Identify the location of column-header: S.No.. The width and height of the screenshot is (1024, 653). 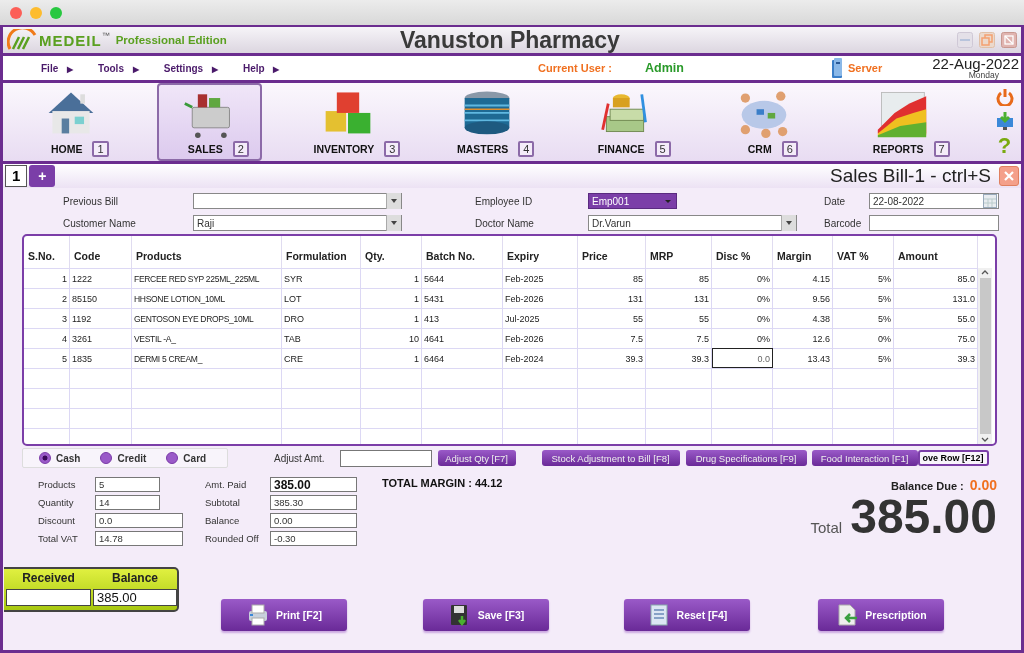
(47, 252).